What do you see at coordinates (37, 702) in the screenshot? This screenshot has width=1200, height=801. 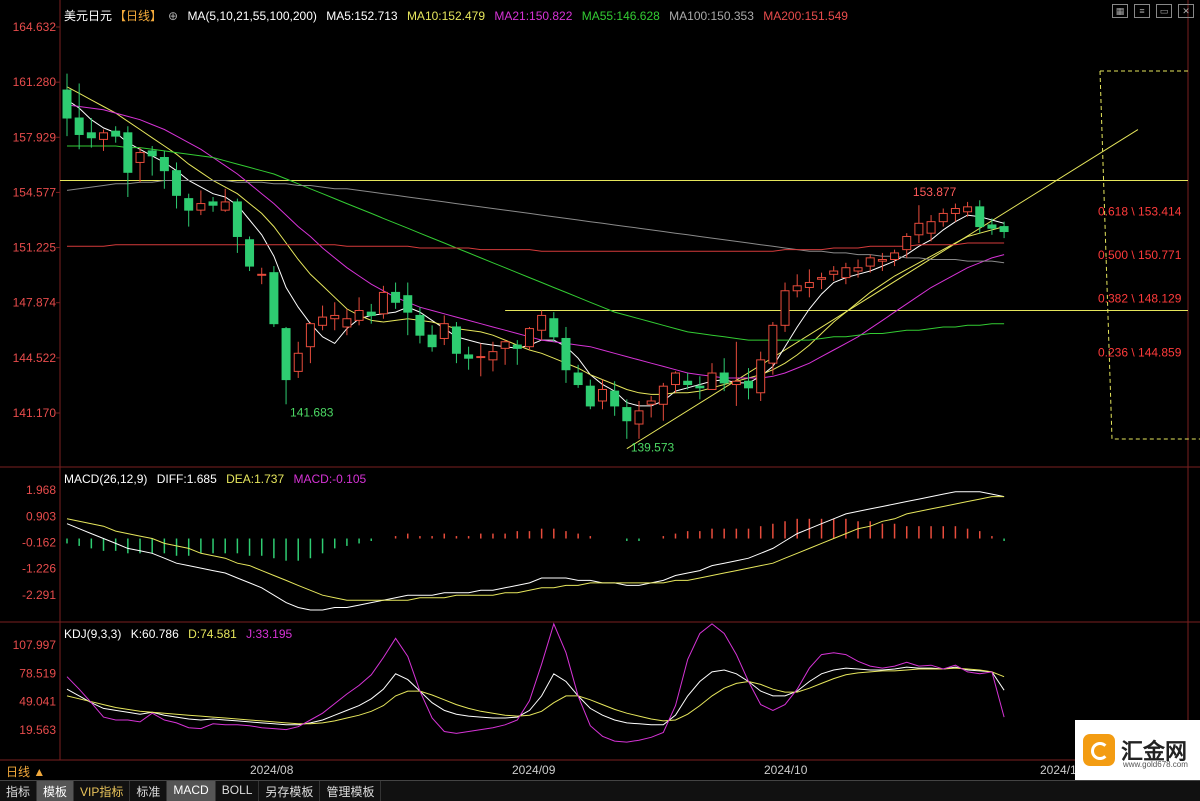 I see `kdj-tick-label: 49.041` at bounding box center [37, 702].